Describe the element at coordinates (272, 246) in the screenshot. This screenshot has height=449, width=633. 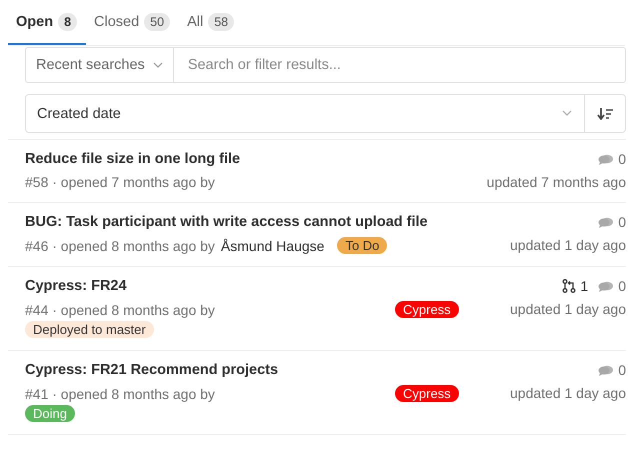
I see `author-link: Åsmund Haugse` at that location.